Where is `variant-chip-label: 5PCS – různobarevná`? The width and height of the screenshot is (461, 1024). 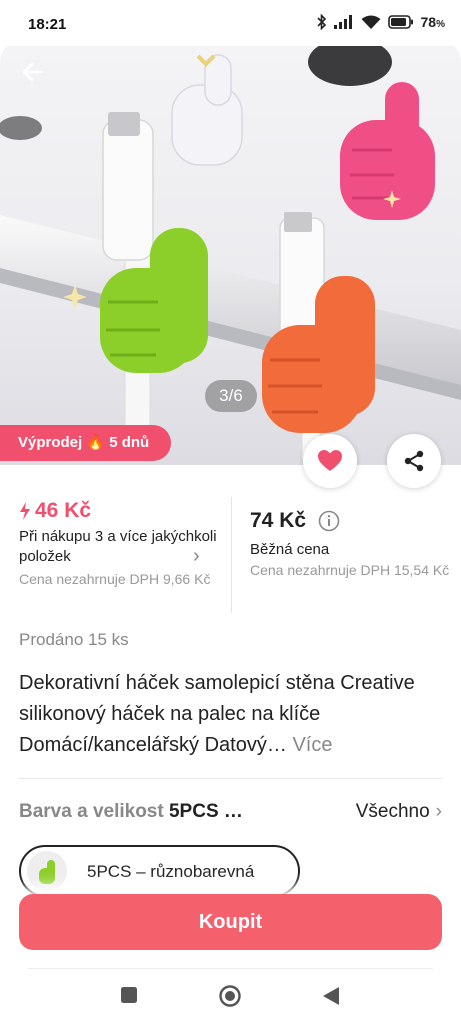
variant-chip-label: 5PCS – různobarevná is located at coordinates (171, 871).